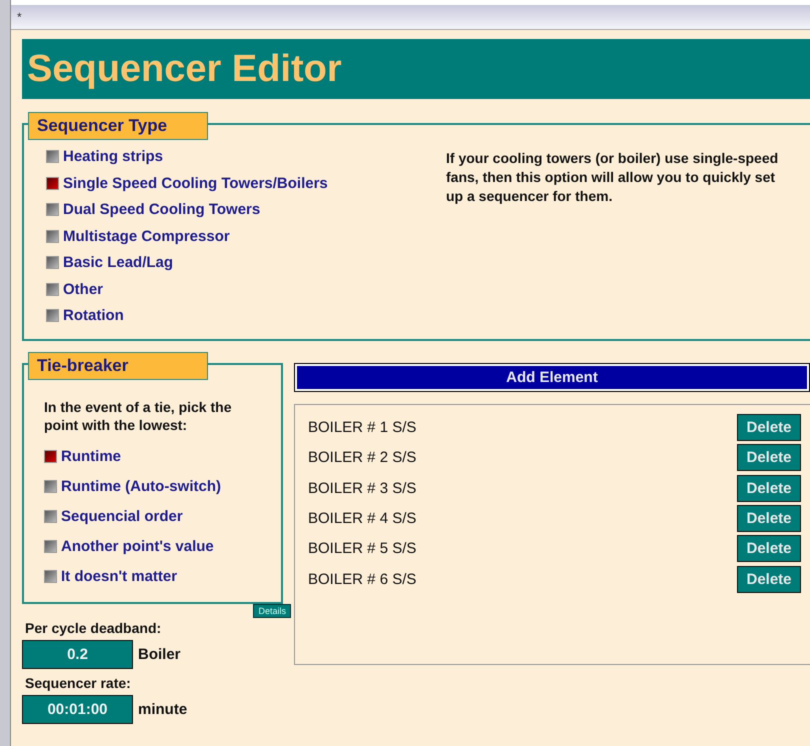  What do you see at coordinates (362, 427) in the screenshot?
I see `element-name: BOILER # 1 S/S` at bounding box center [362, 427].